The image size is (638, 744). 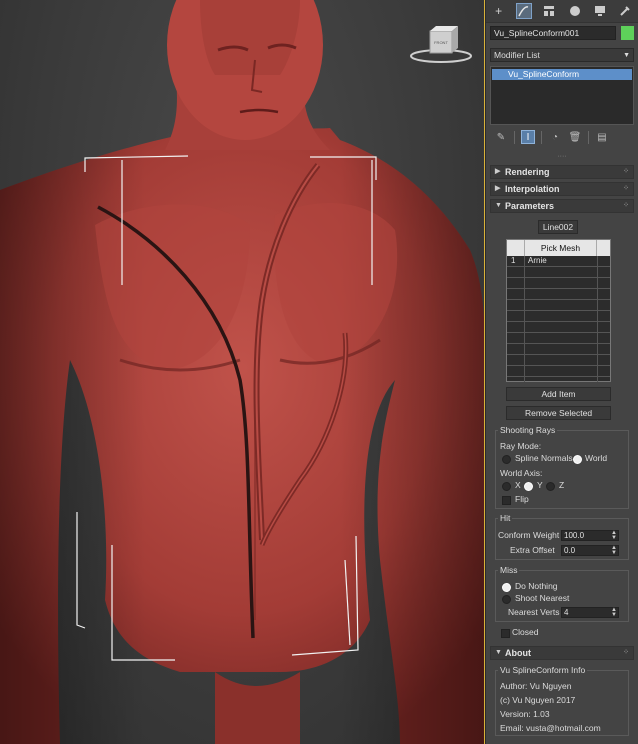 I want to click on shoot-nearest-label: Shoot Nearest, so click(x=542, y=598).